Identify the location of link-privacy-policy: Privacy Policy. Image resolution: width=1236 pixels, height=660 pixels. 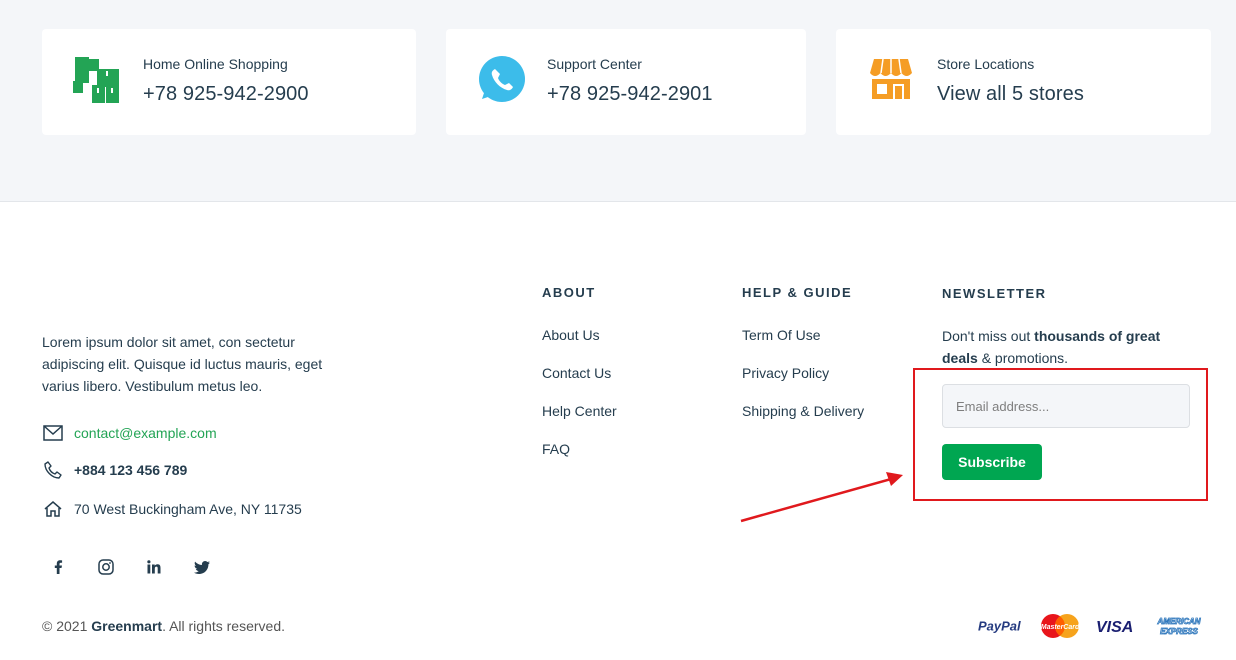
(803, 382).